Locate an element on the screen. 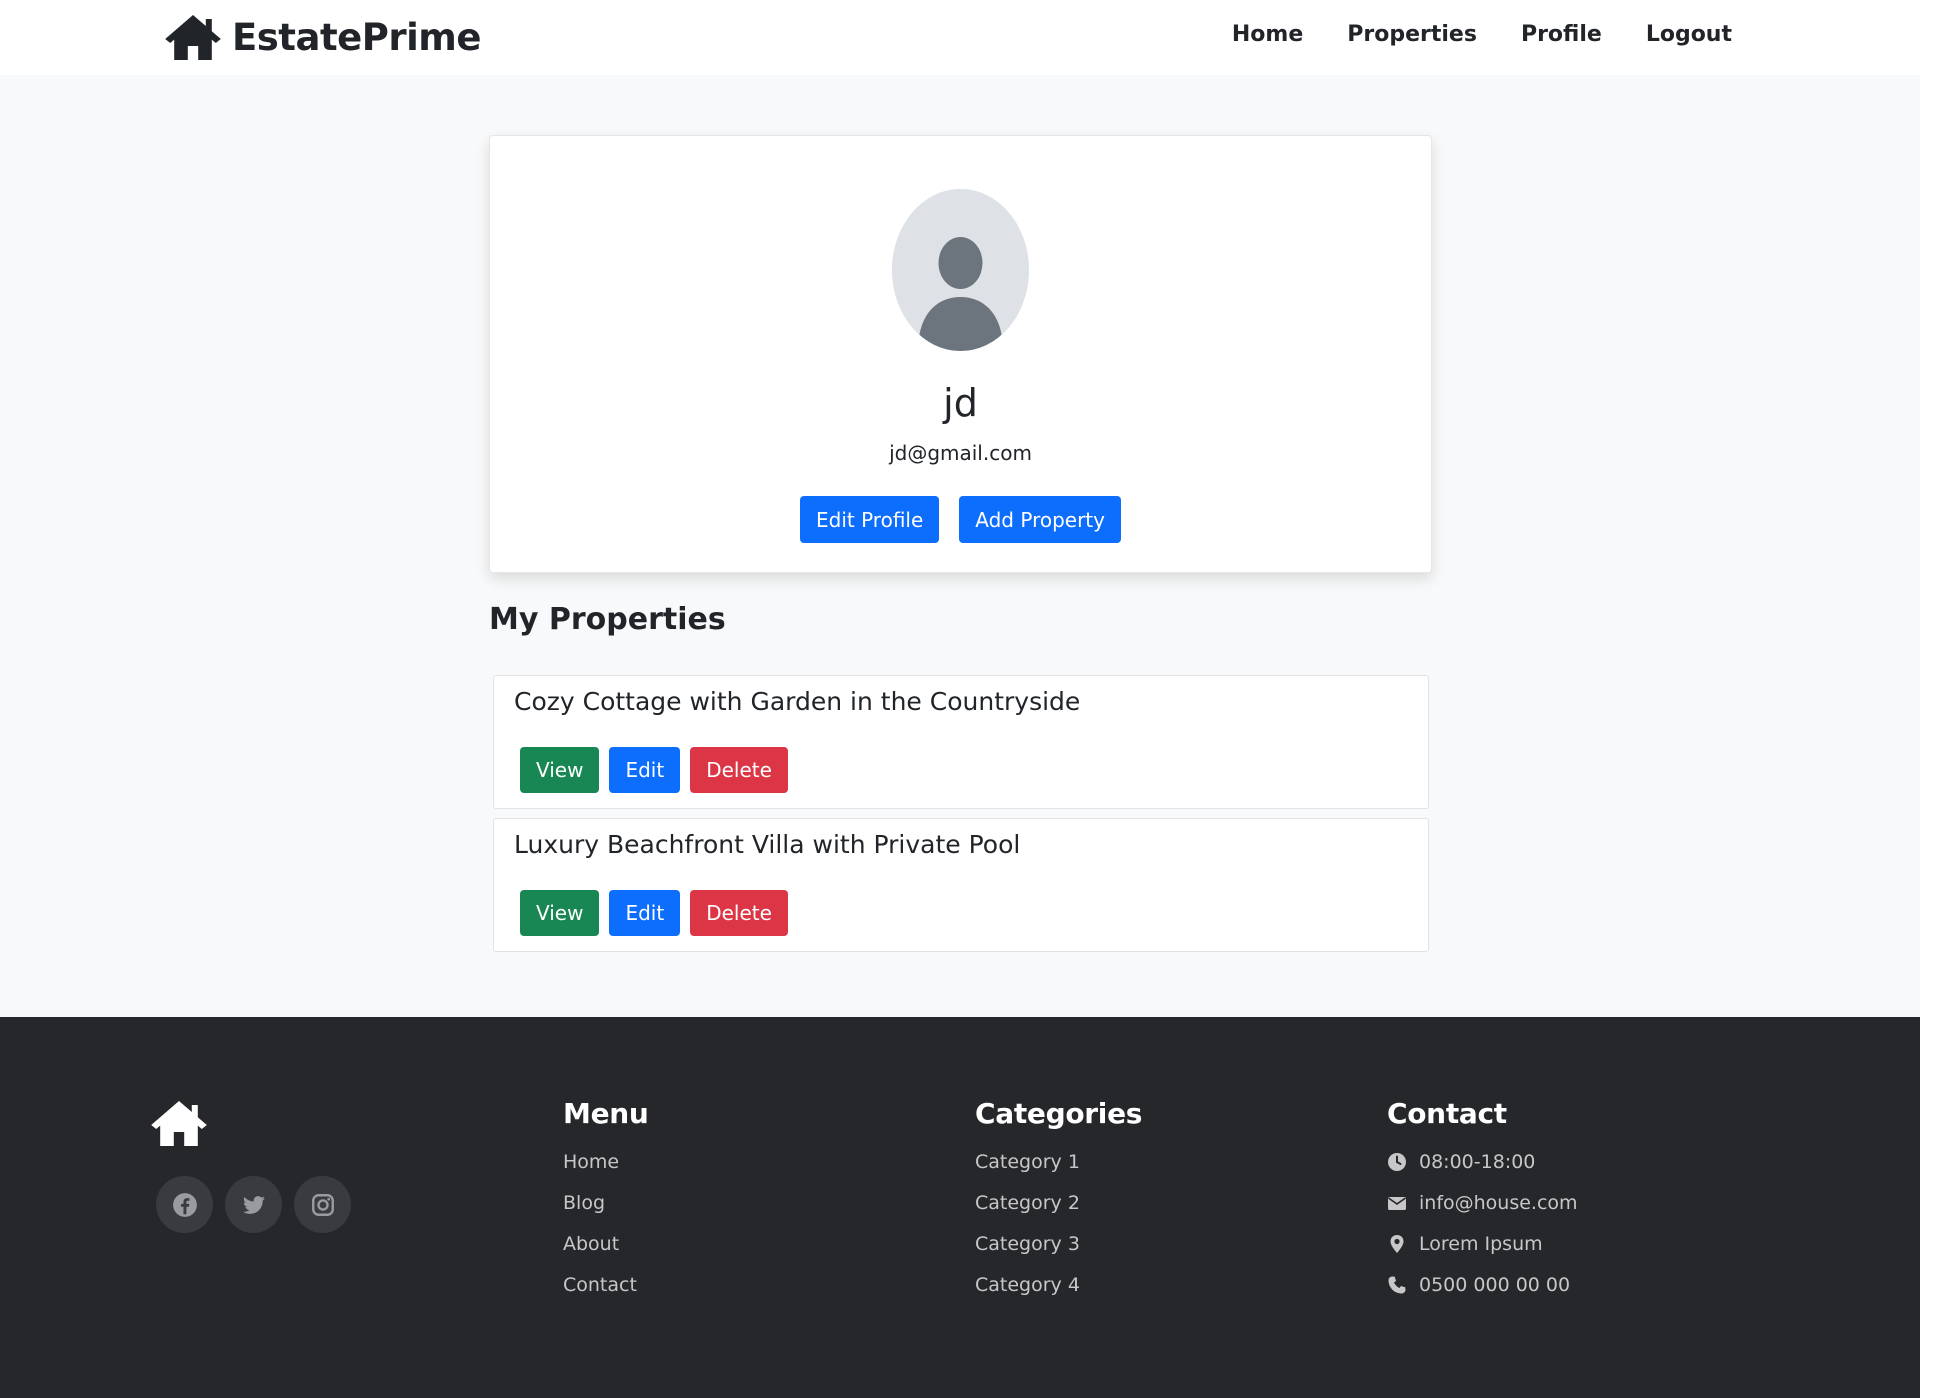 This screenshot has width=1935, height=1398. footer-menu: Menu Home Blog About Contact is located at coordinates (606, 1205).